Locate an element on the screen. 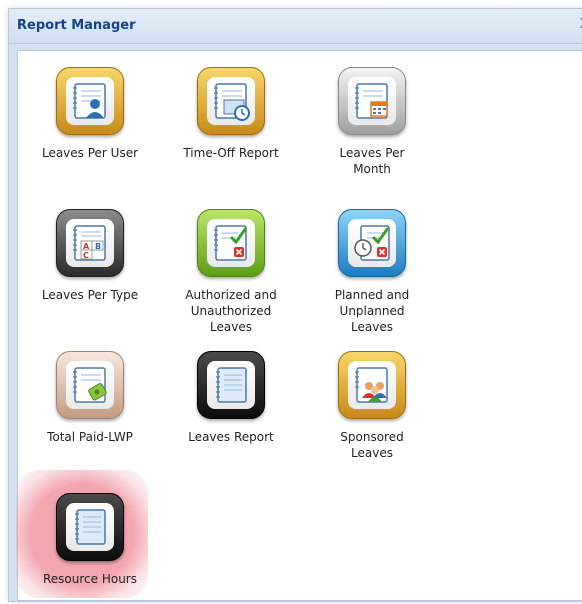  report-tile-leaves-per-type: A B C Leaves Per Type is located at coordinates (90, 256).